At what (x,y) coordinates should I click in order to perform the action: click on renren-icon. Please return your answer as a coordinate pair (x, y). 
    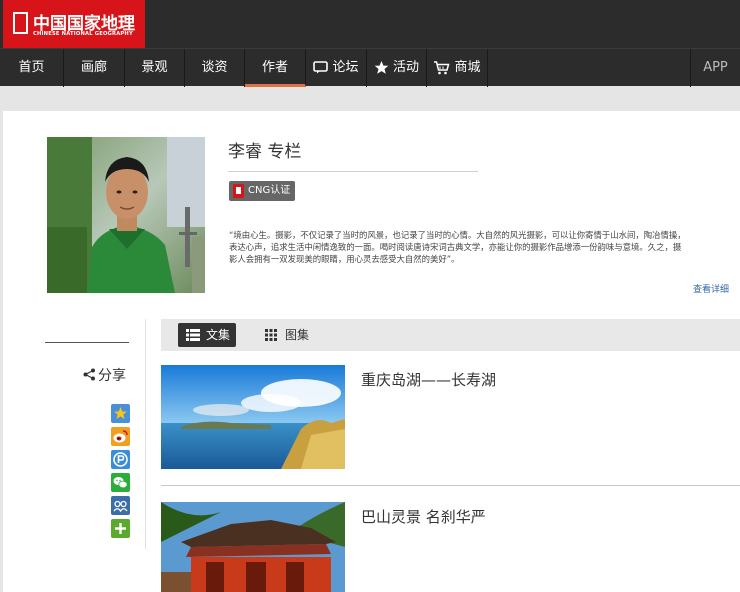
    Looking at the image, I should click on (120, 505).